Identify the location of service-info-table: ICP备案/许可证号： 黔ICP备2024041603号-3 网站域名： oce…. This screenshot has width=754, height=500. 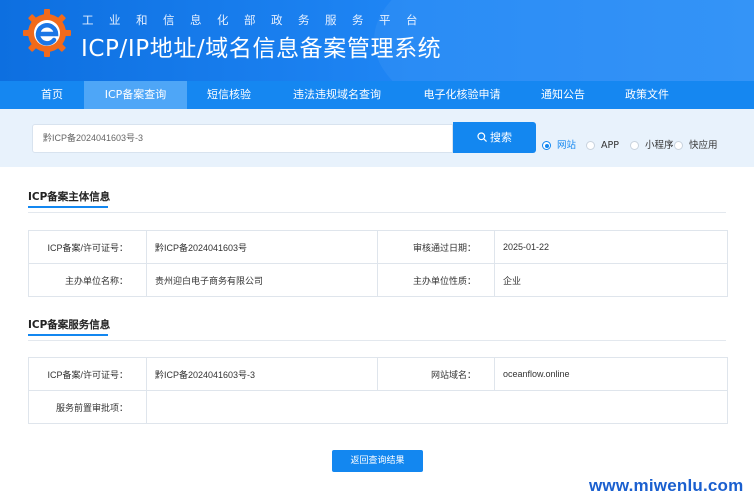
(378, 390).